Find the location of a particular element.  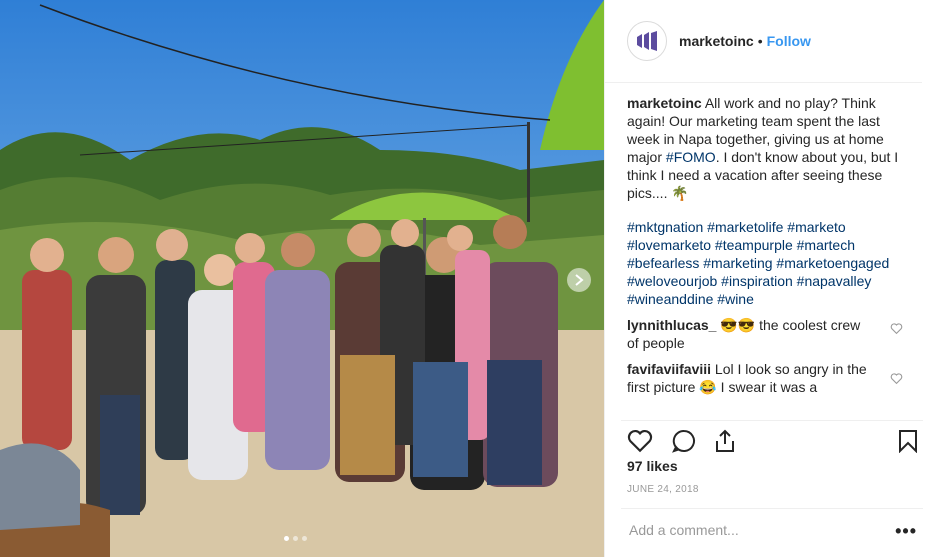

chevron-right-icon is located at coordinates (579, 280).